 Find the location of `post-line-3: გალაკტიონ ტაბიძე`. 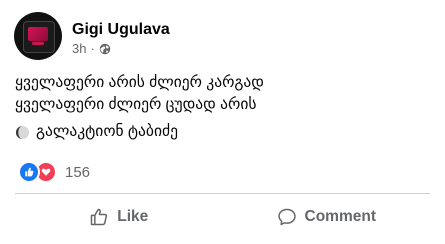

post-line-3: გალაკტიონ ტაბიძე is located at coordinates (139, 132).